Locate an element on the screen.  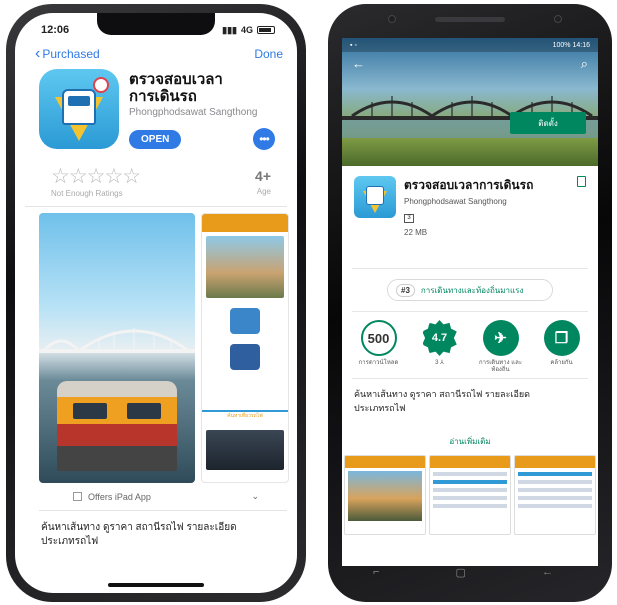
screenshot-home is located at coordinates (385, 495).